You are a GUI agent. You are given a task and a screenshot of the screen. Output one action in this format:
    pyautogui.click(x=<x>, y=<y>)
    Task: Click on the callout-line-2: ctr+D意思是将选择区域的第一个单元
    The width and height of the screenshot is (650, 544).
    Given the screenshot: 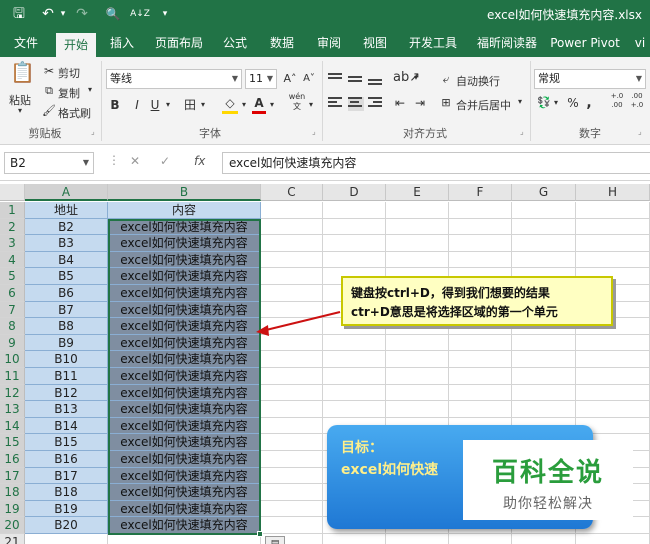 What is the action you would take?
    pyautogui.click(x=454, y=312)
    